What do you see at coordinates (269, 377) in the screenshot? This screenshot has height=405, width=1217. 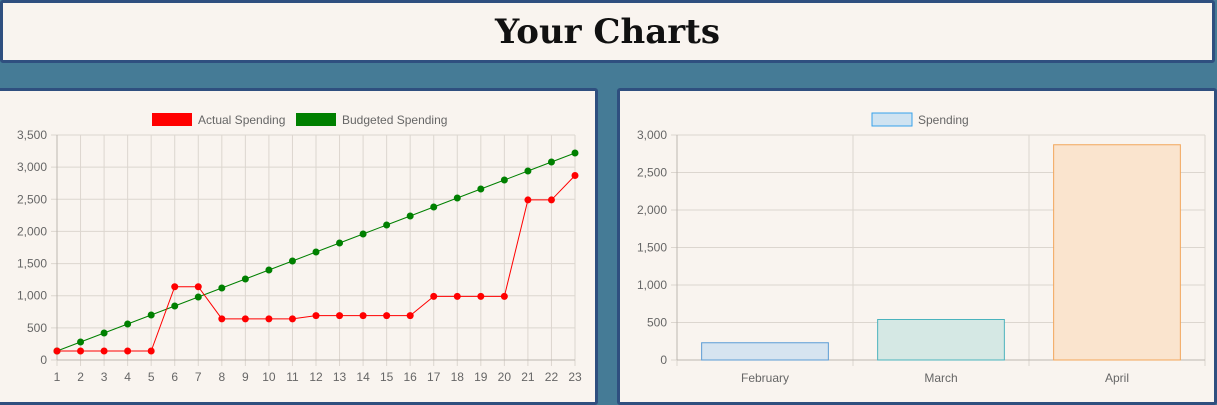 I see `x-tick-label: 10` at bounding box center [269, 377].